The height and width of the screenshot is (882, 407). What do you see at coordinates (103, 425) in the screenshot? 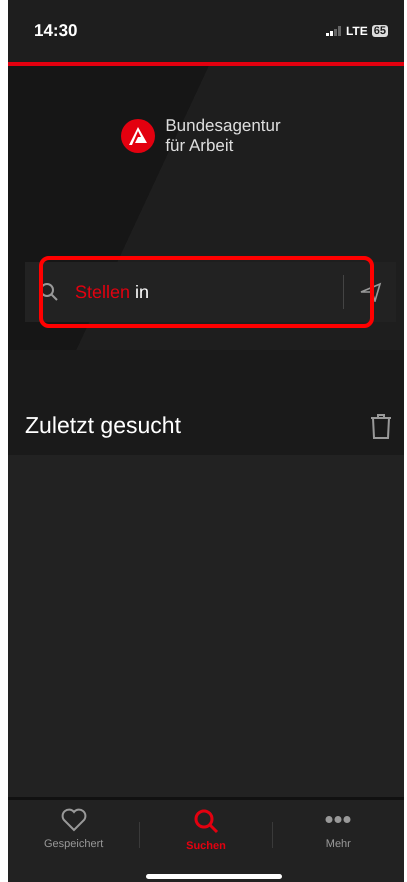
I see `section-heading: Zuletzt gesucht` at bounding box center [103, 425].